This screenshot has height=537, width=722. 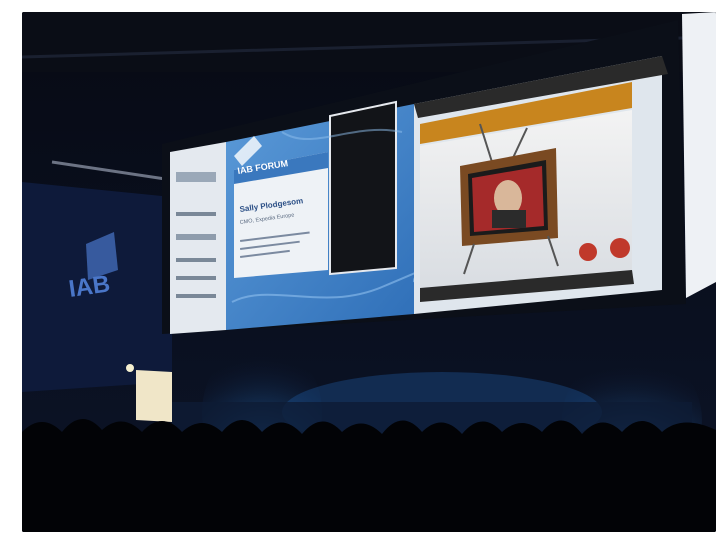 I want to click on screen-far-right, so click(x=699, y=155).